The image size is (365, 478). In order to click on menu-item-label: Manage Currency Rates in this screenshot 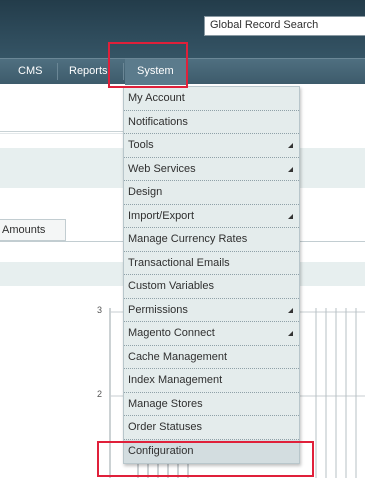, I will do `click(188, 239)`.